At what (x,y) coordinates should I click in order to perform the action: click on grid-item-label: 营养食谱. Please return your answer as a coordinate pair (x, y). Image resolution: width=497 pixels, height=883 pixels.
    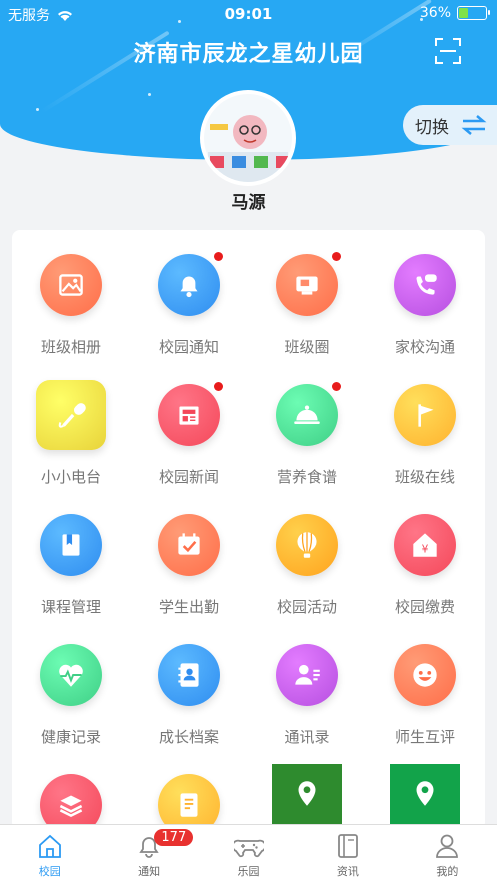
    Looking at the image, I should click on (306, 477).